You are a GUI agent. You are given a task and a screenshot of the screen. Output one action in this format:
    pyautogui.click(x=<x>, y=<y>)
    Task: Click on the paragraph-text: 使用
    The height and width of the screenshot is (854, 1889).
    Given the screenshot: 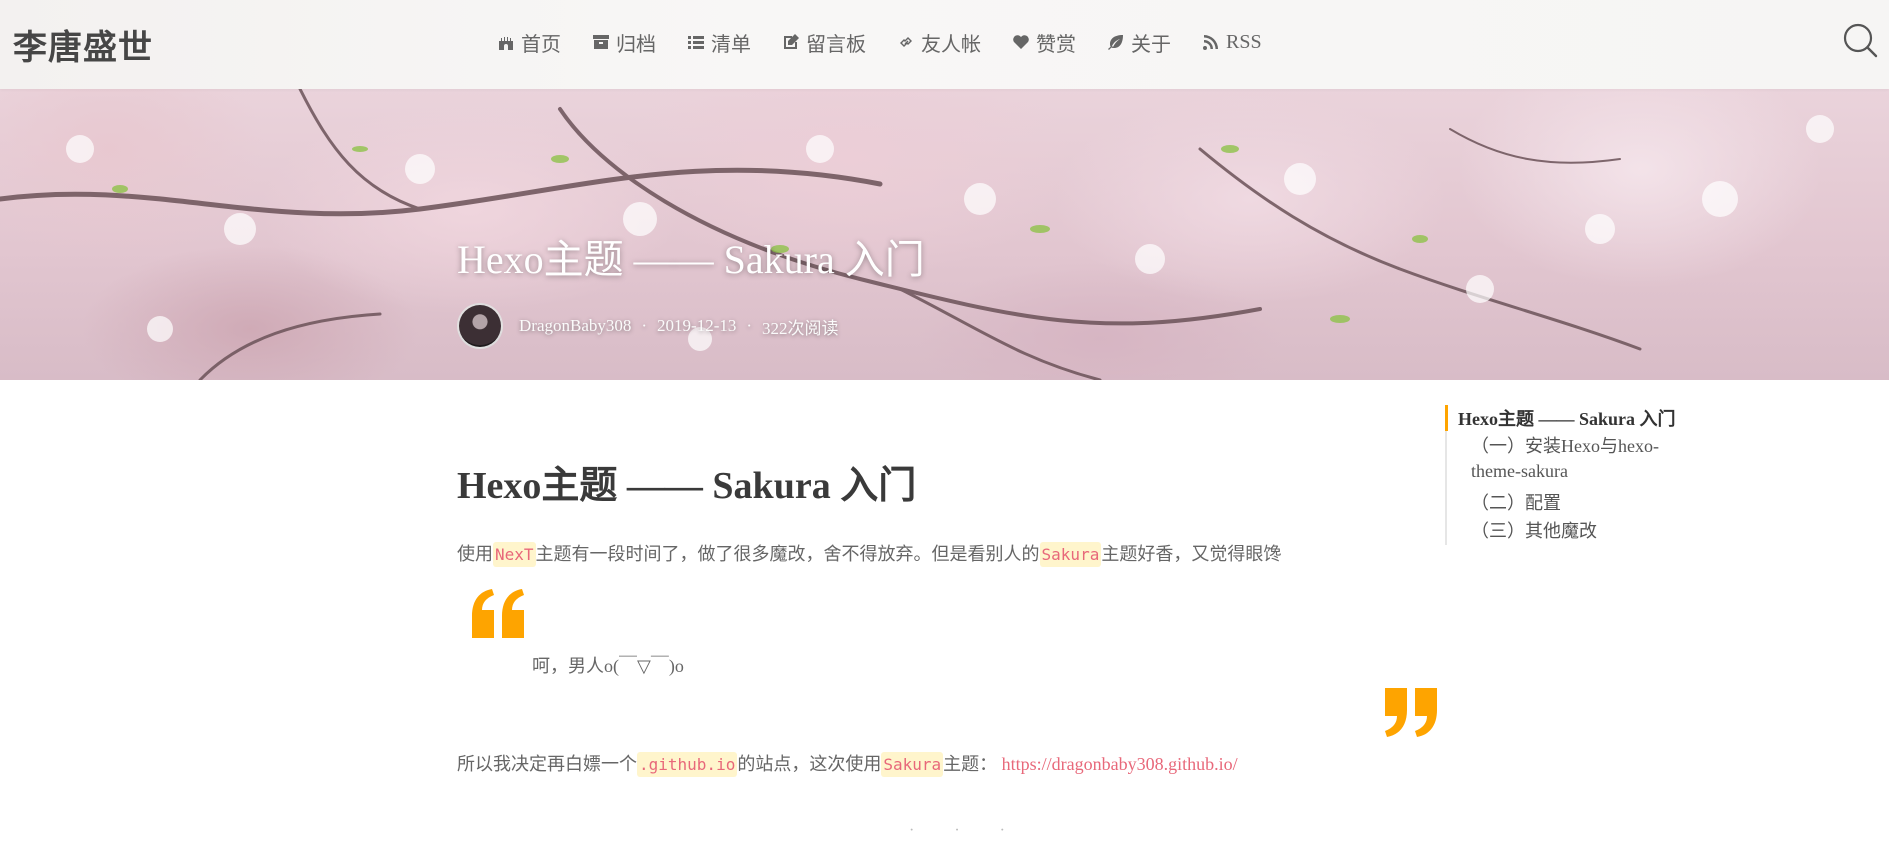 What is the action you would take?
    pyautogui.click(x=475, y=554)
    